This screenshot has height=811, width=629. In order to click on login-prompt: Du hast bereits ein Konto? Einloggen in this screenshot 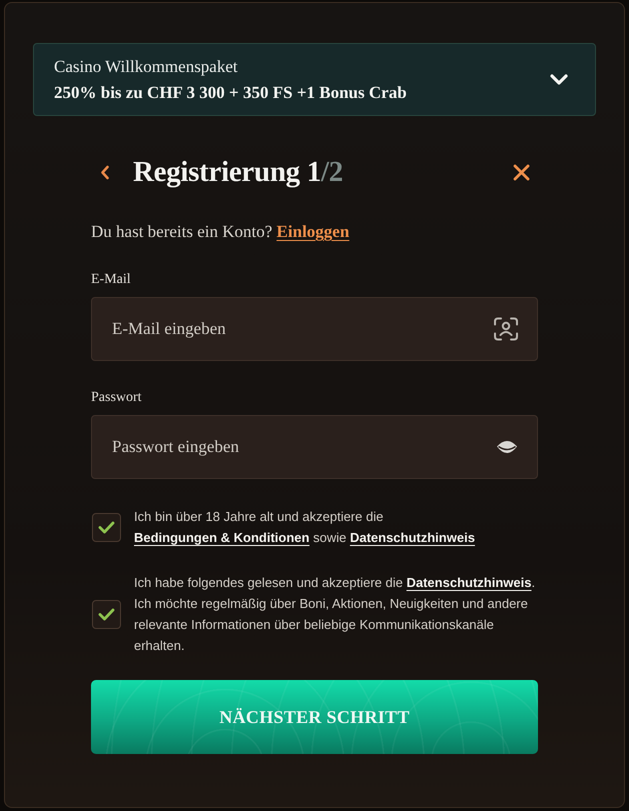, I will do `click(220, 232)`.